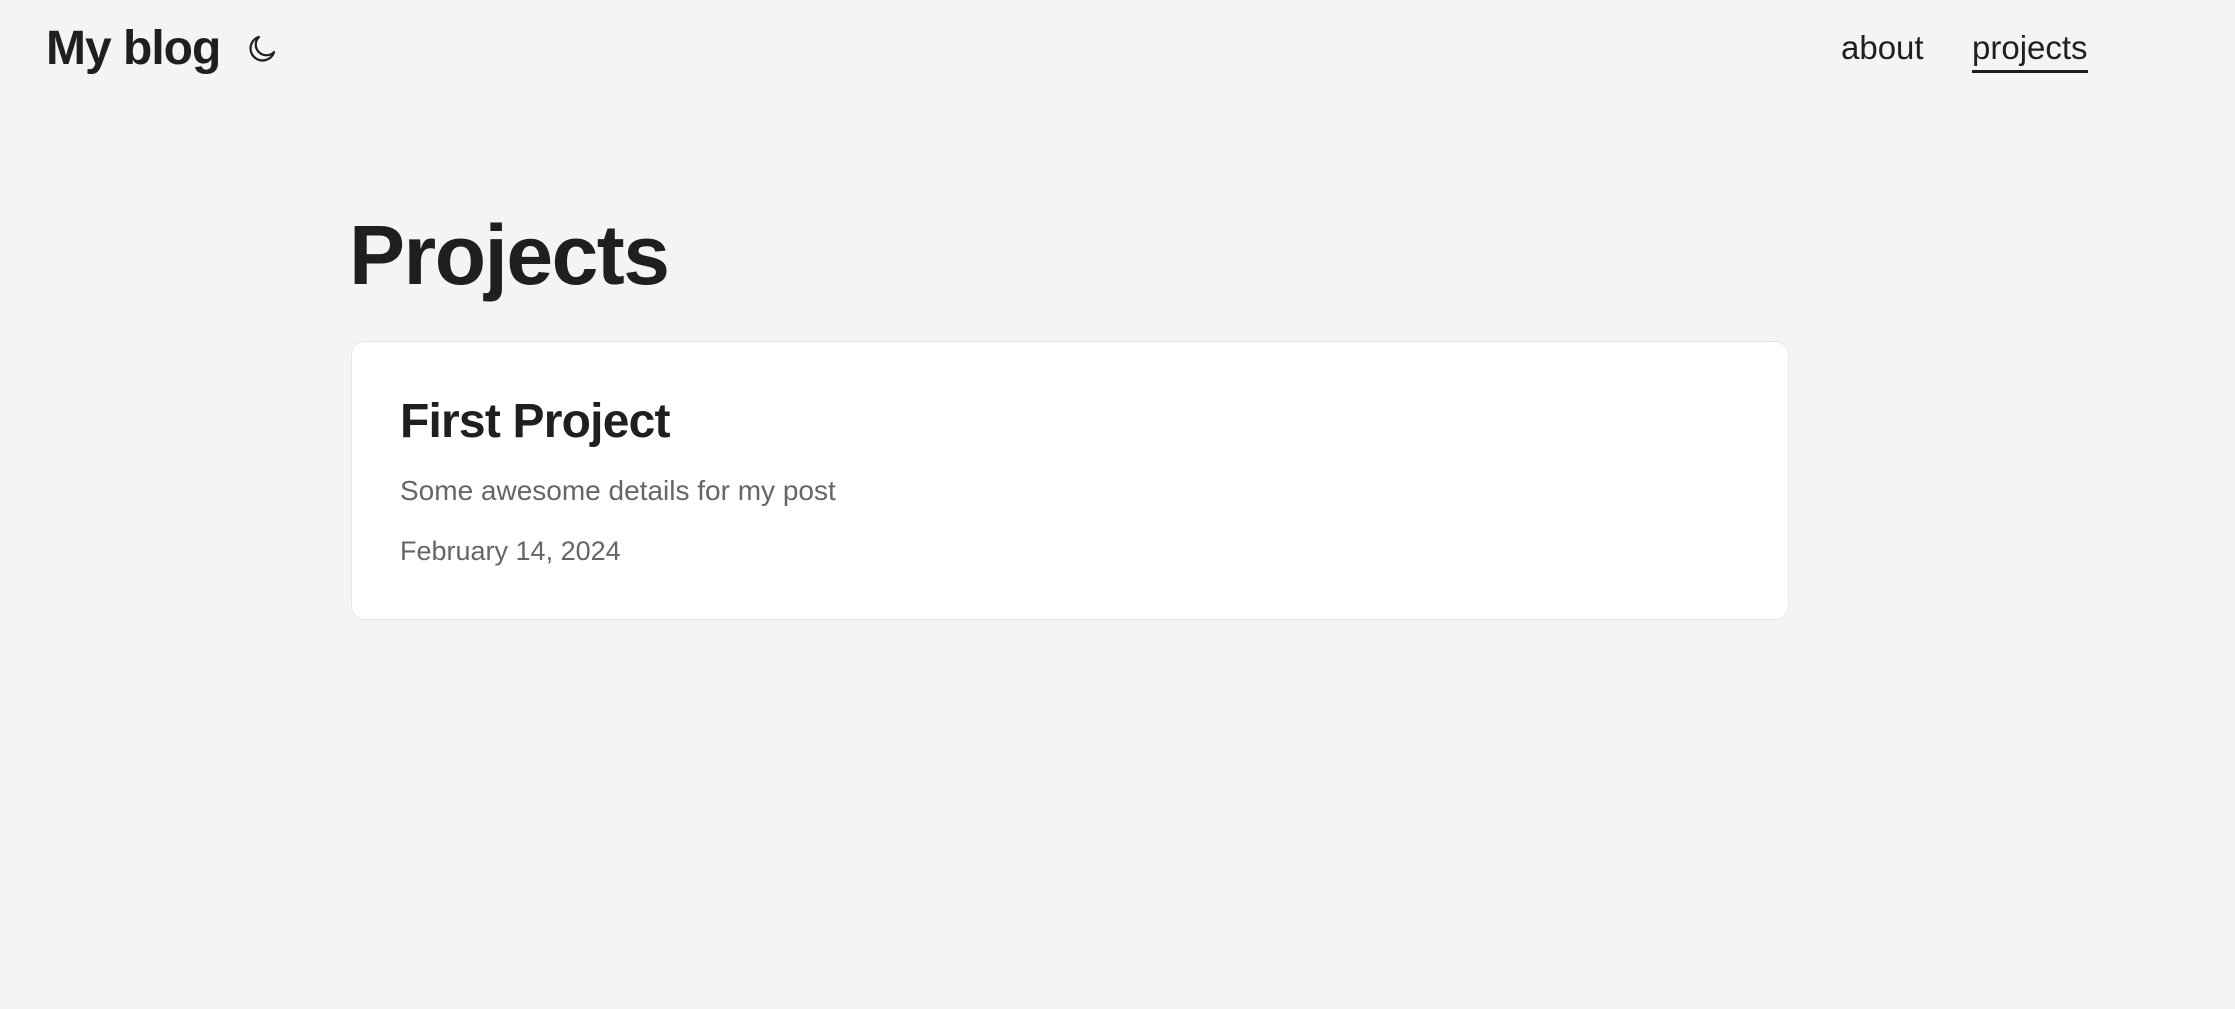  I want to click on main-nav: about projects, so click(1117, 51).